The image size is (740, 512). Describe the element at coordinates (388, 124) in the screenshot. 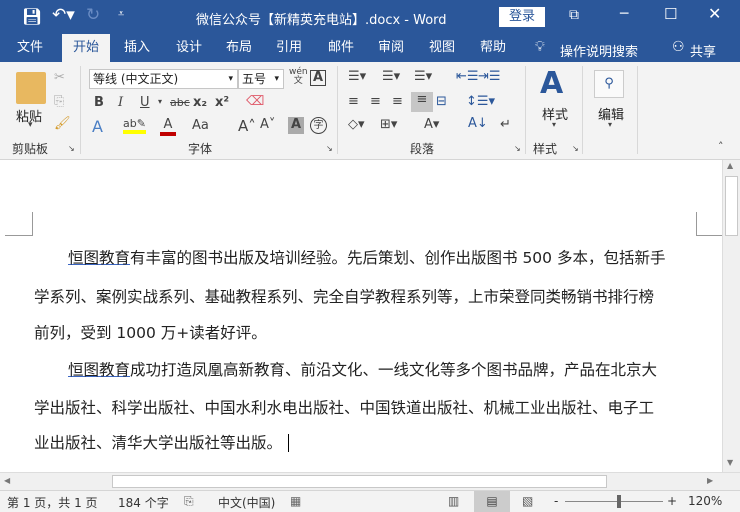

I see `borders-icon: ⊞▾` at that location.